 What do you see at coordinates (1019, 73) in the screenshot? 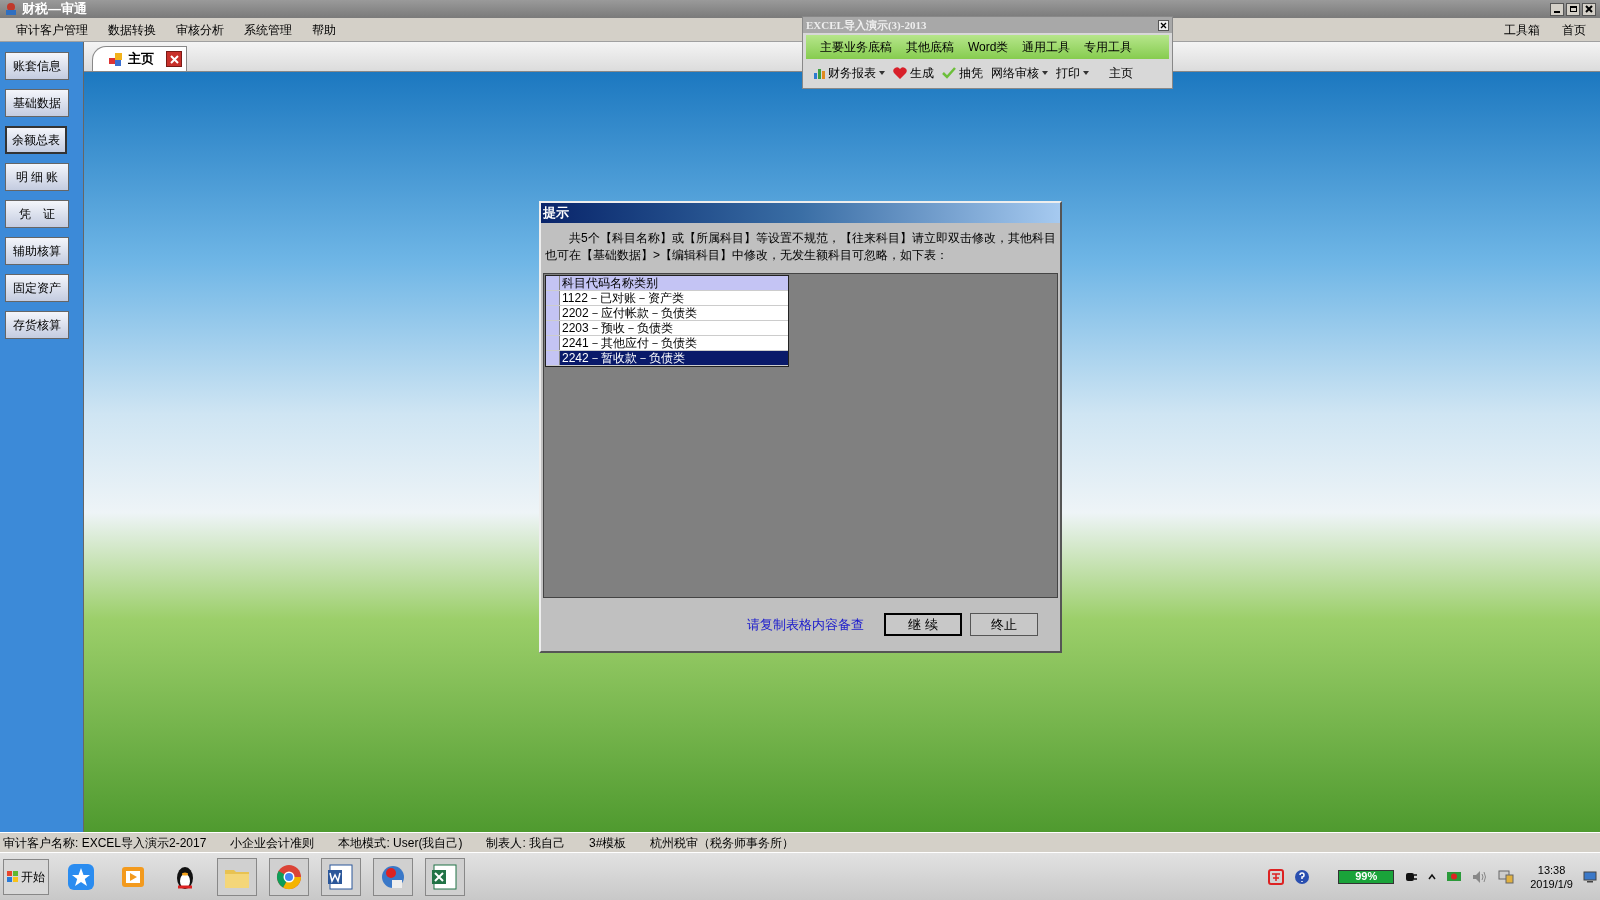
I see `toolbar-button: 网络审核` at bounding box center [1019, 73].